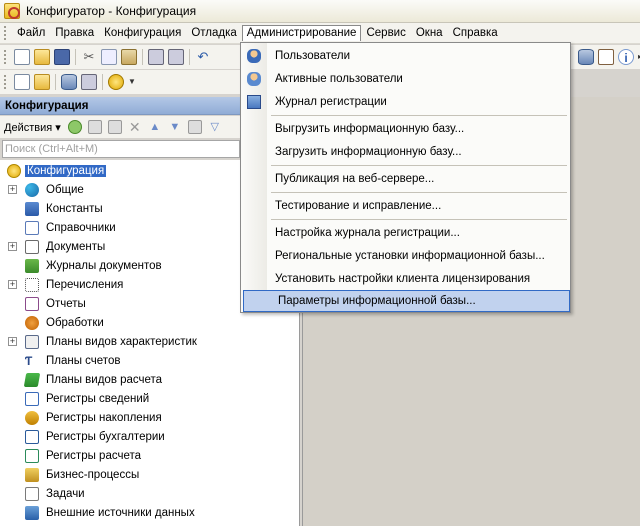  I want to click on syntax-helper-icon, so click(606, 57).